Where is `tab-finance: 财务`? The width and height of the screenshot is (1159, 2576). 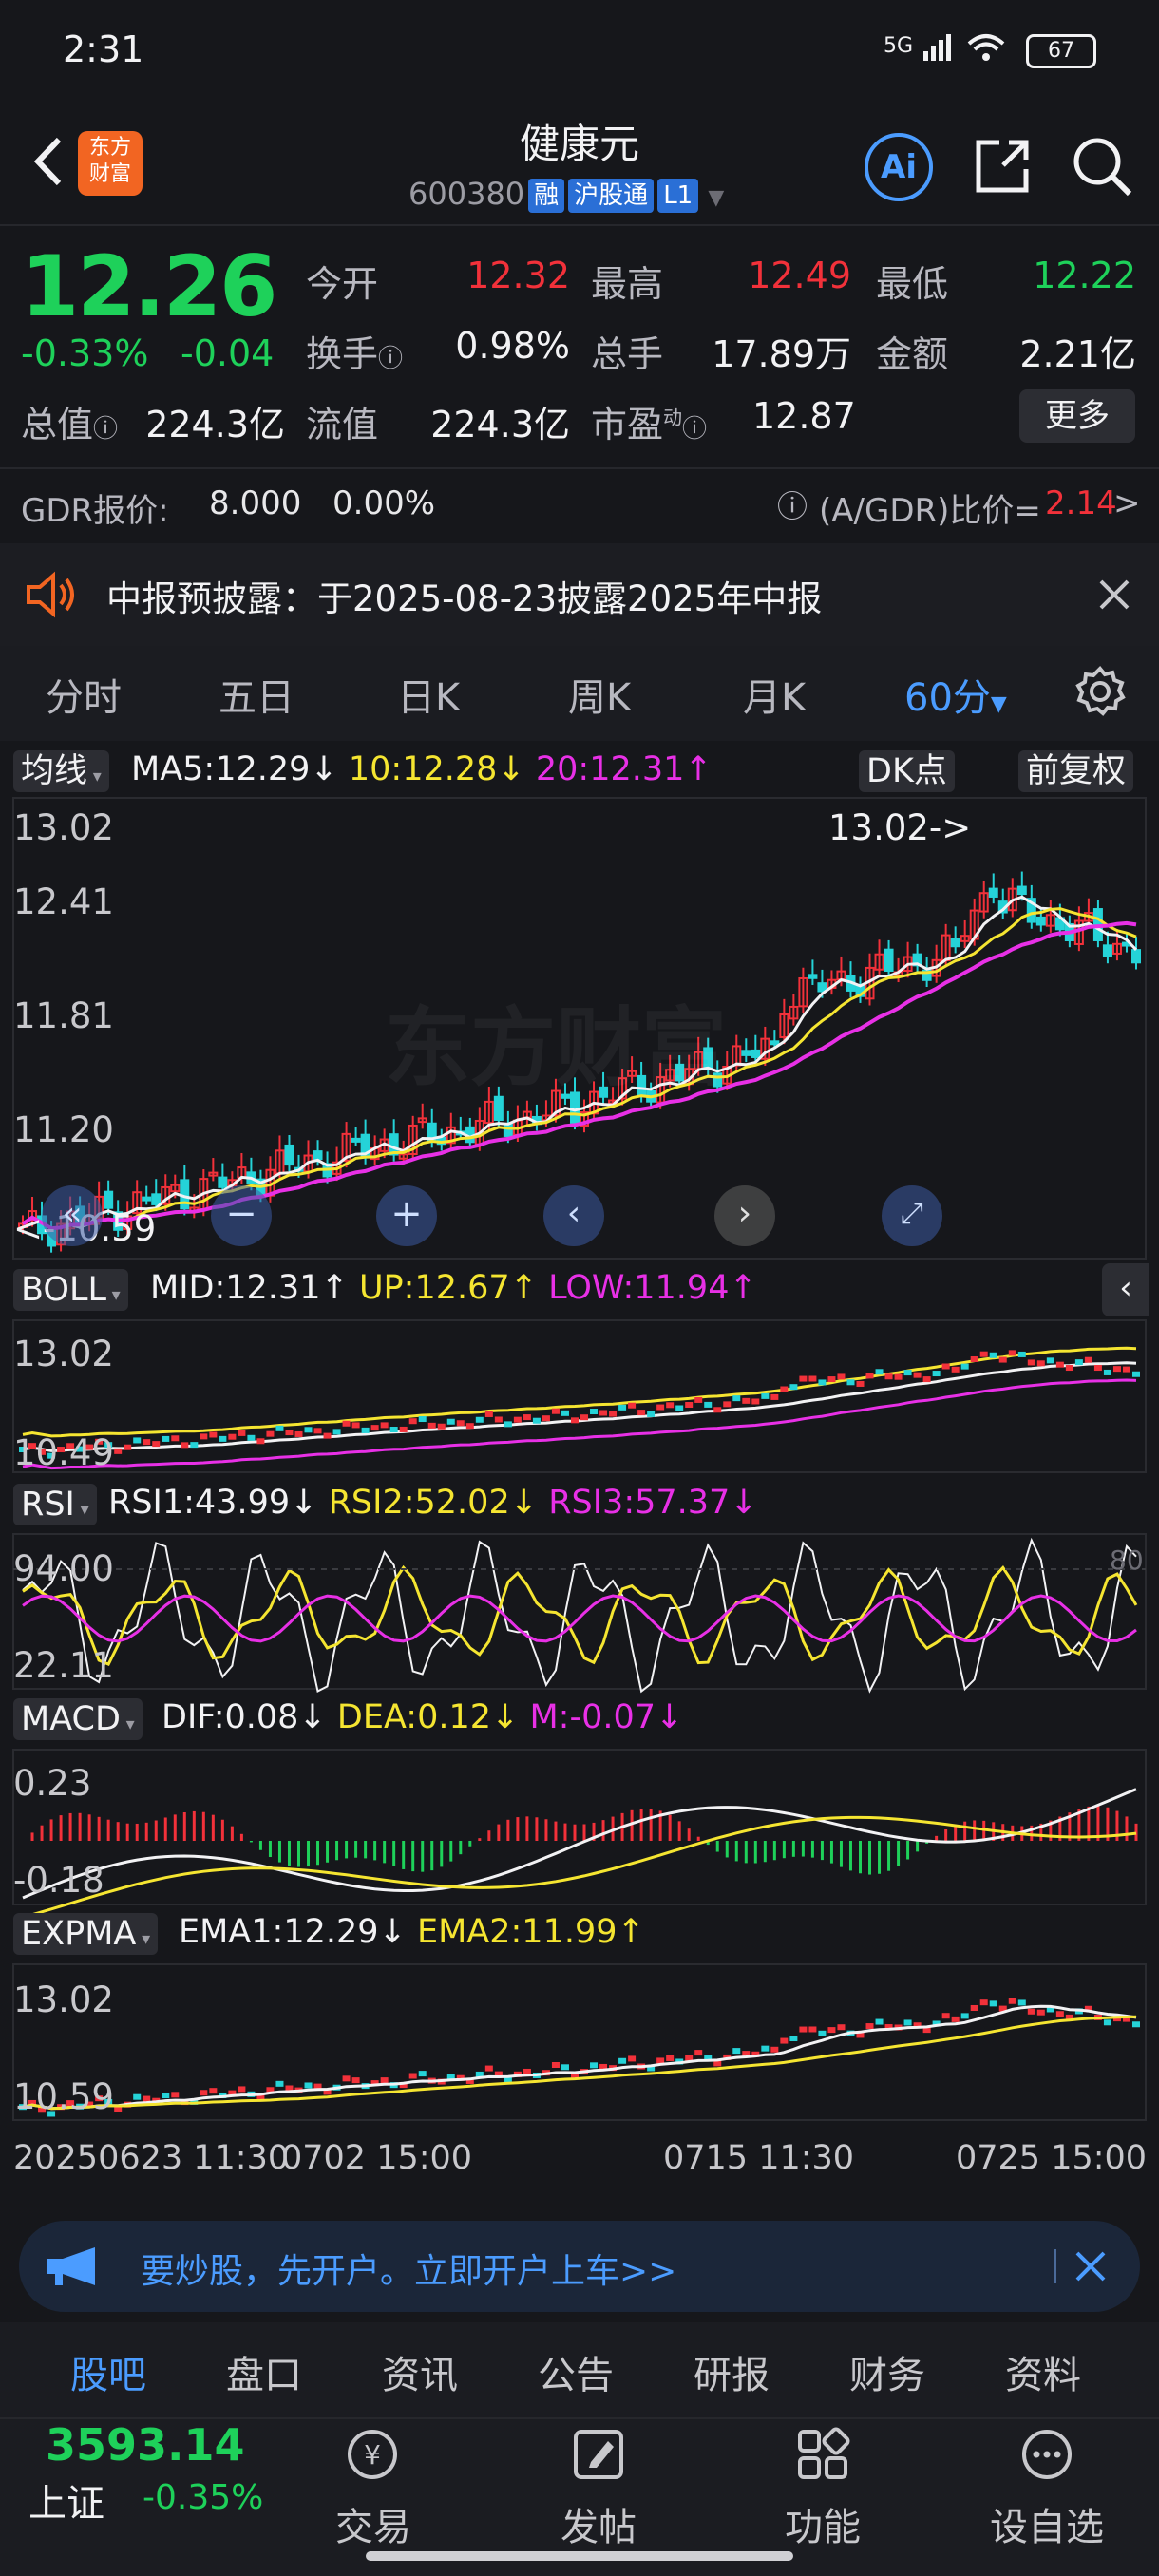
tab-finance: 财务 is located at coordinates (887, 2371).